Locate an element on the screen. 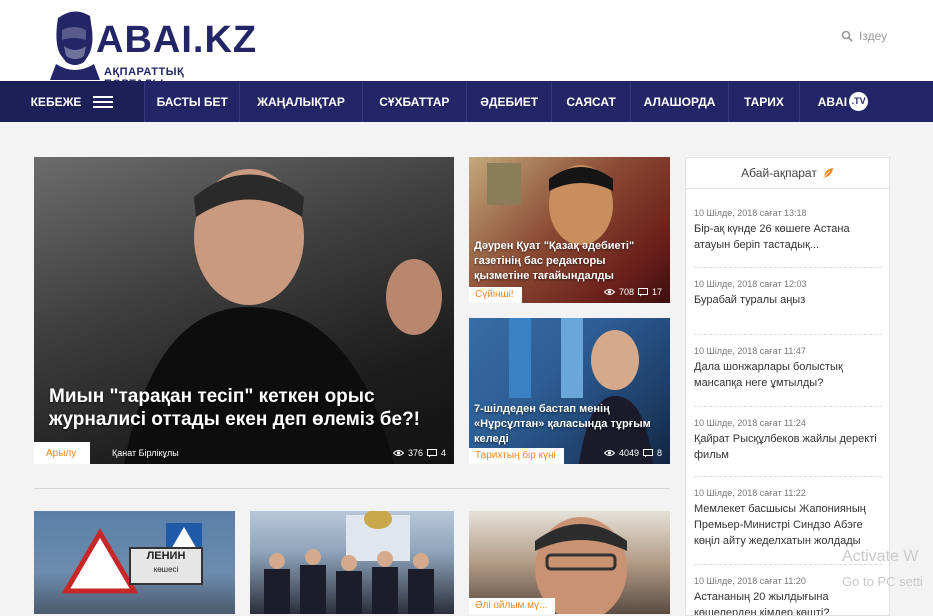  nav-item-literature: ӘДЕБИЕТ is located at coordinates (510, 101).